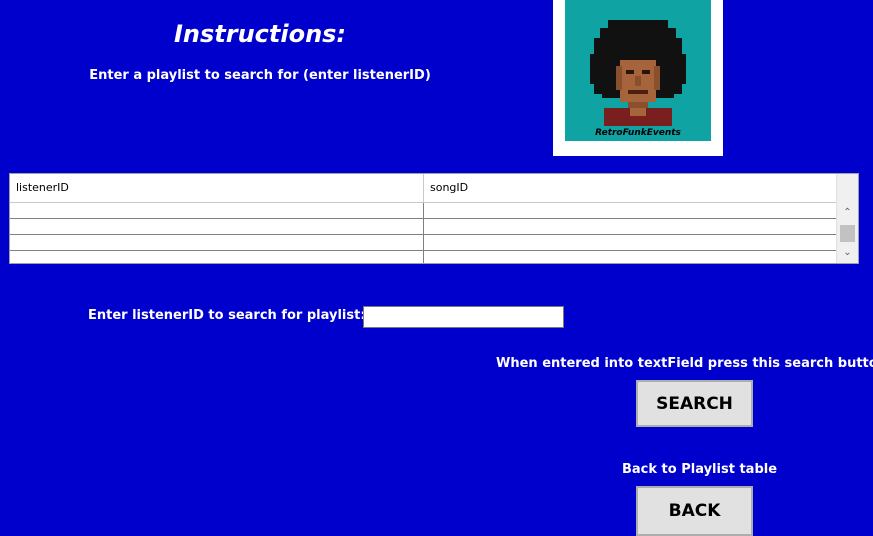 This screenshot has height=536, width=873. Describe the element at coordinates (847, 252) in the screenshot. I see `scroll-down-icon: ⌄` at that location.